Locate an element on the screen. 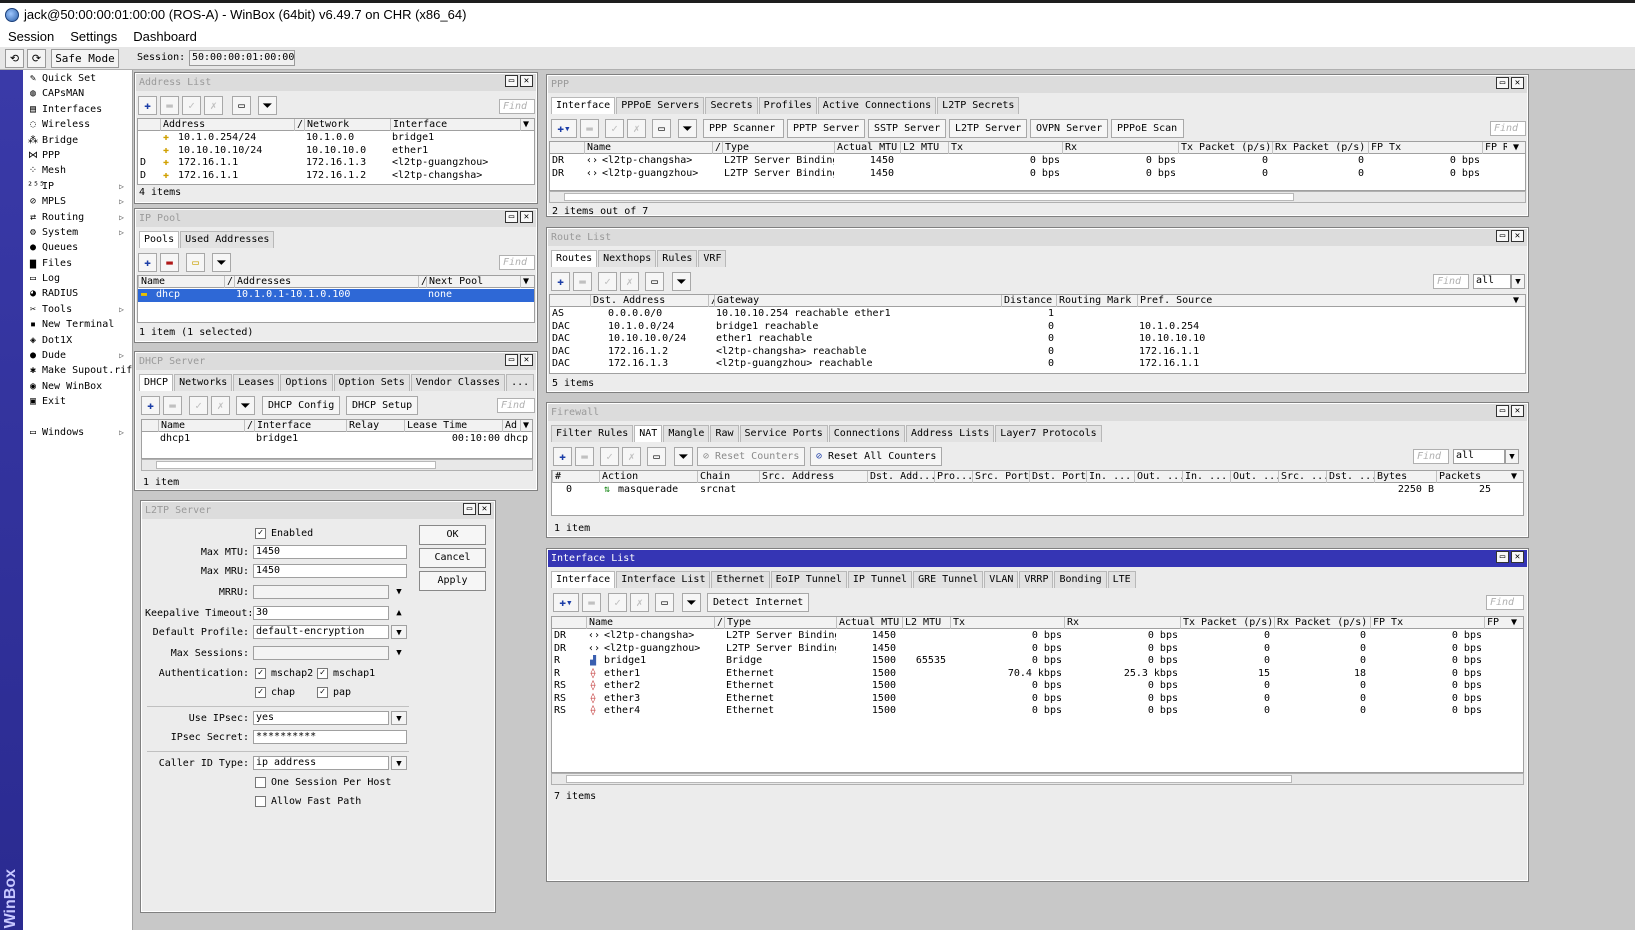  tab-interface: Interface is located at coordinates (583, 579).